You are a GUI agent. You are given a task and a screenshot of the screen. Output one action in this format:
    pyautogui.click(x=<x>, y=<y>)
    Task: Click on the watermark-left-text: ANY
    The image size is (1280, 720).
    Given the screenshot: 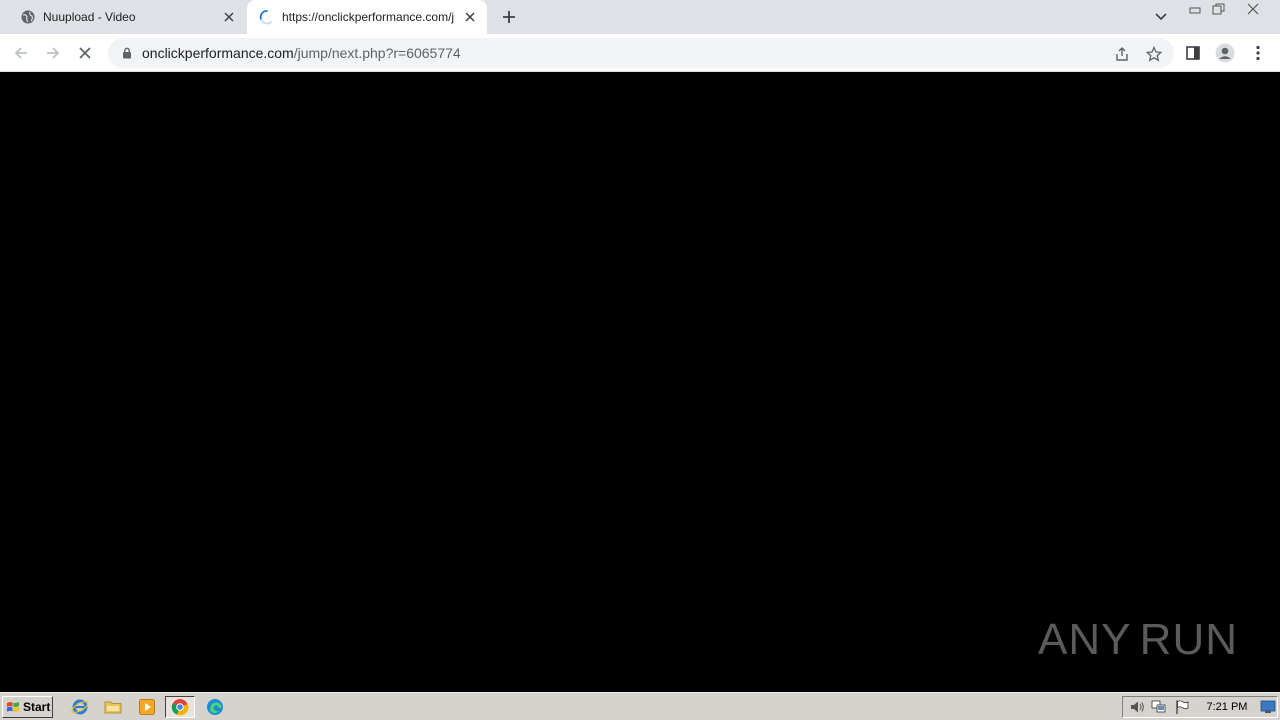 What is the action you would take?
    pyautogui.click(x=1085, y=639)
    